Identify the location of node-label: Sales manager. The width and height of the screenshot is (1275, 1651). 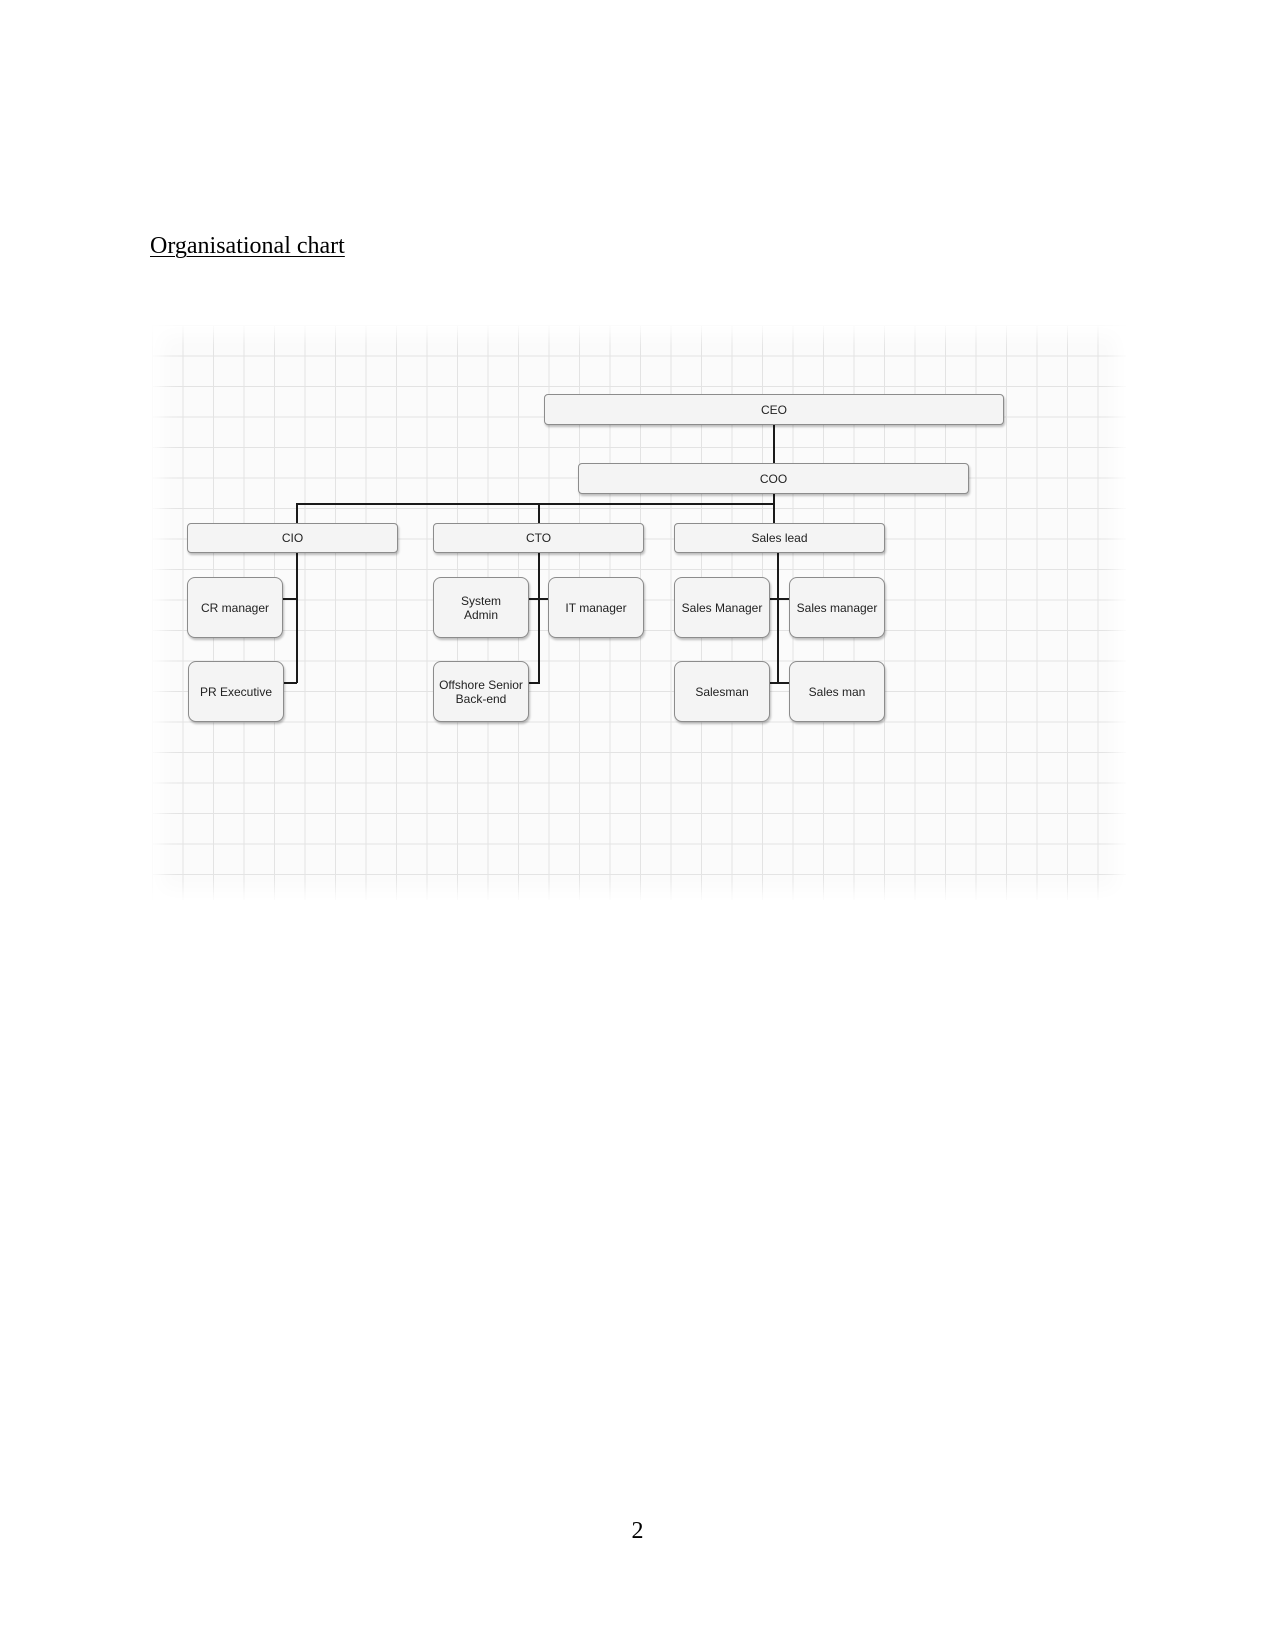
(837, 607).